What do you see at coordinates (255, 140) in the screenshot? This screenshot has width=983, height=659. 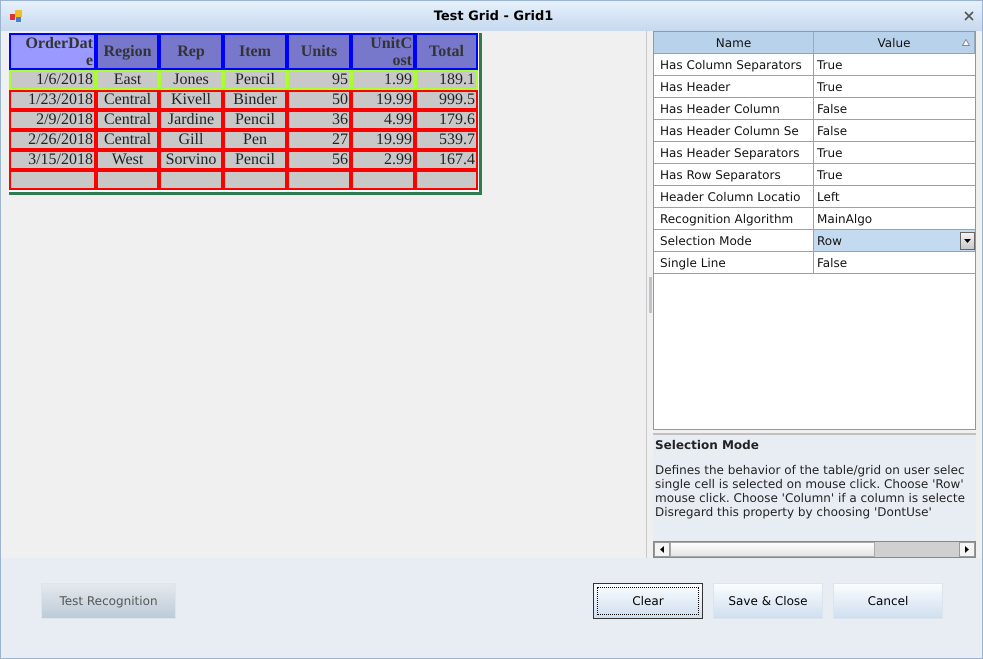 I see `table-cell: Pen` at bounding box center [255, 140].